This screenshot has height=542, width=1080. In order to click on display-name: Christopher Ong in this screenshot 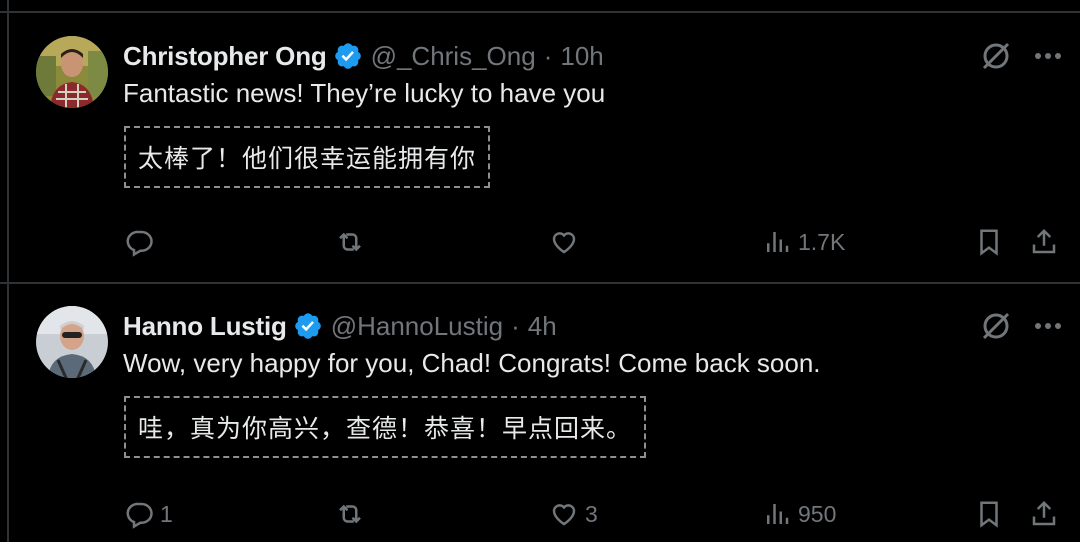, I will do `click(225, 56)`.